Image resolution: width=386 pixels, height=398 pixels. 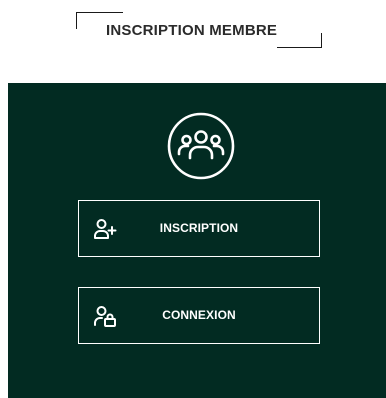 I want to click on inscription-button-label: INSCRIPTION, so click(x=199, y=228).